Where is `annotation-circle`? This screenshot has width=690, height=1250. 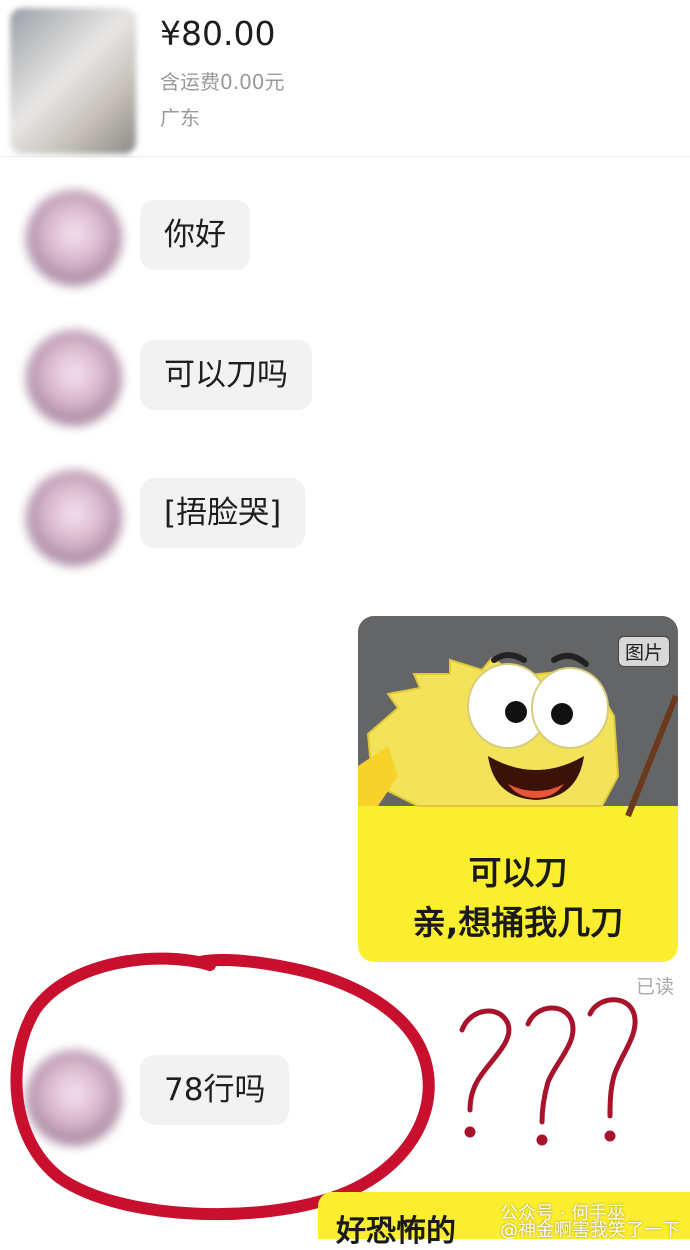 annotation-circle is located at coordinates (222, 1086).